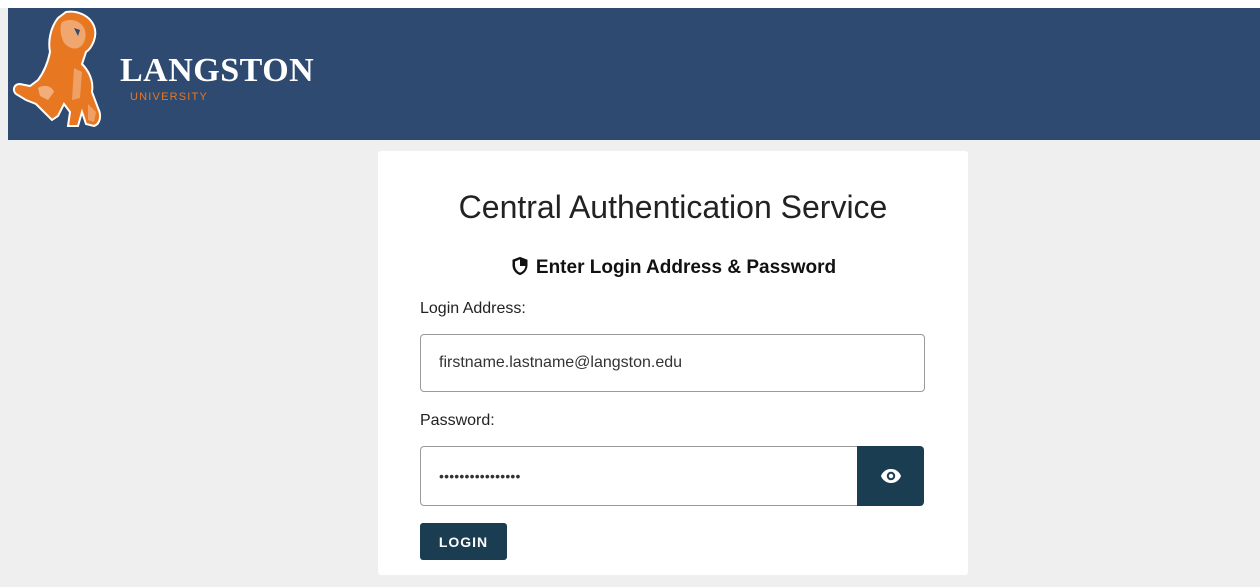 Image resolution: width=1260 pixels, height=587 pixels. Describe the element at coordinates (463, 541) in the screenshot. I see `login-button: LOGIN` at that location.